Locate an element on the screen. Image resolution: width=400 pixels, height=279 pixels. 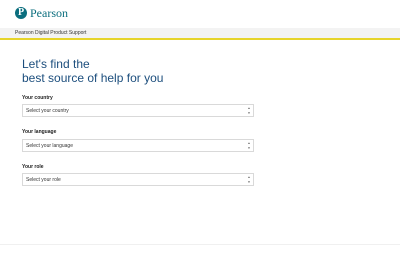
language-label: Your language is located at coordinates (39, 132).